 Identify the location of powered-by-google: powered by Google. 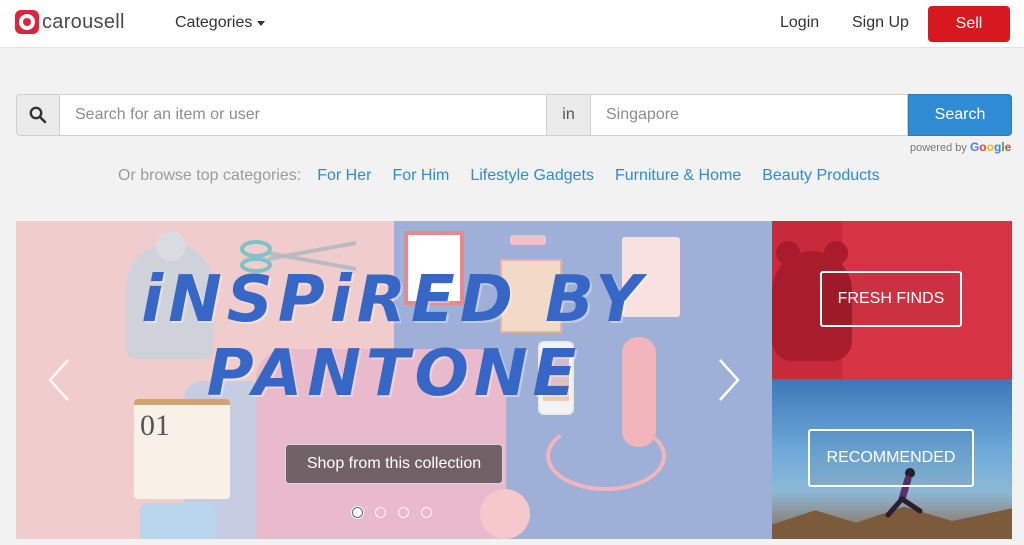
(960, 147).